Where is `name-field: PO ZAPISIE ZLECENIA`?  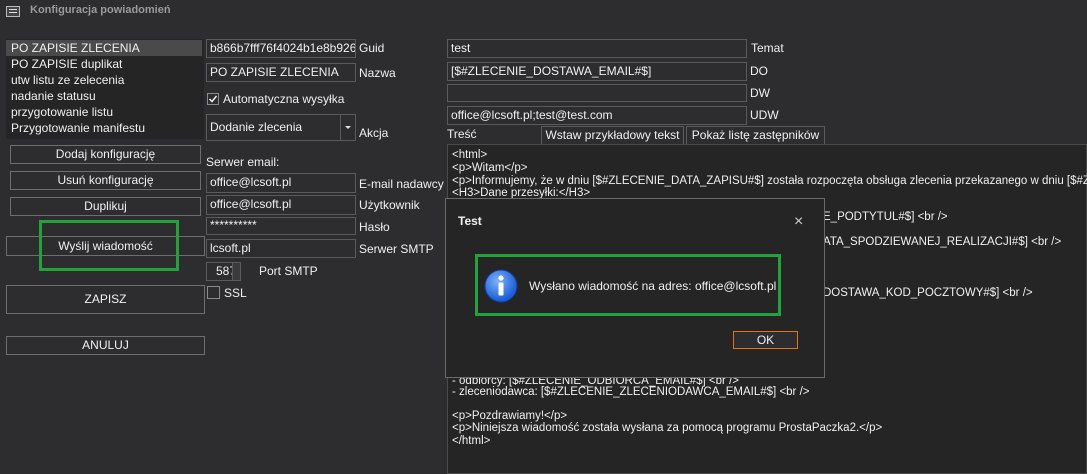
name-field: PO ZAPISIE ZLECENIA is located at coordinates (281, 72).